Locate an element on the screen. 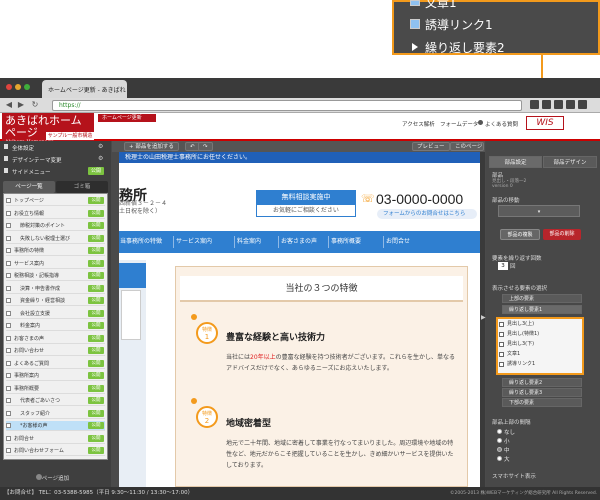 The height and width of the screenshot is (500, 600). publish-button: このページを公開する is located at coordinates (467, 146).